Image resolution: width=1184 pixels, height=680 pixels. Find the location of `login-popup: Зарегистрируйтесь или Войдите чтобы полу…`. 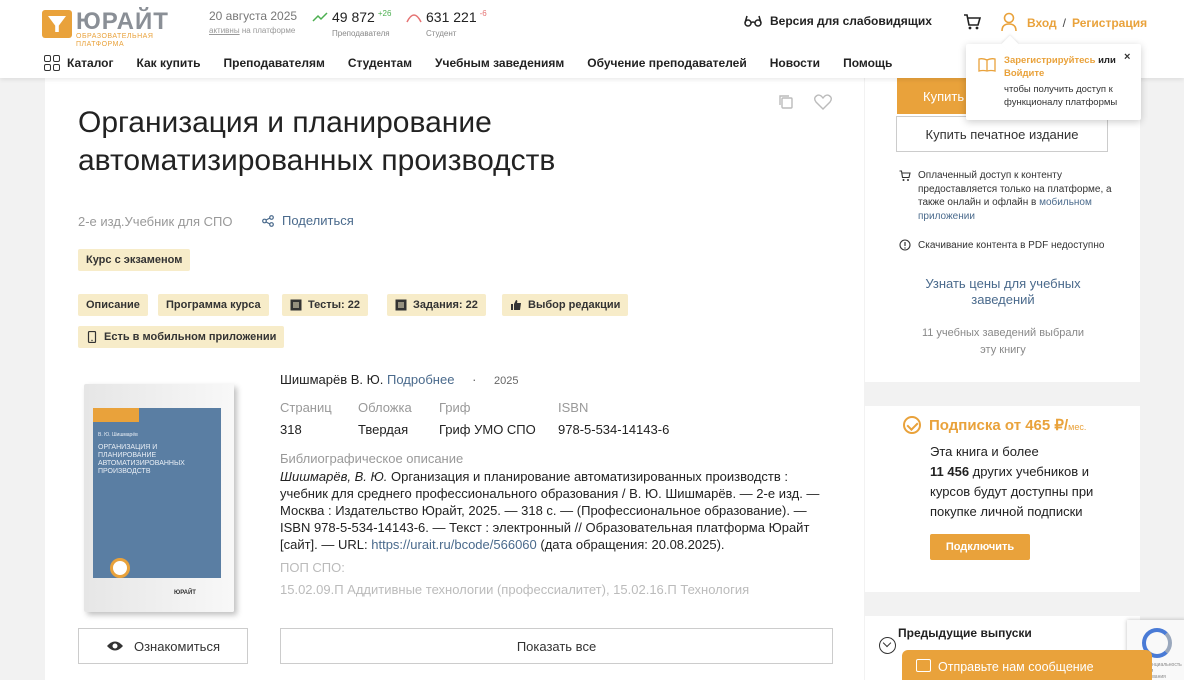

login-popup: Зарегистрируйтесь или Войдите чтобы полу… is located at coordinates (1053, 82).